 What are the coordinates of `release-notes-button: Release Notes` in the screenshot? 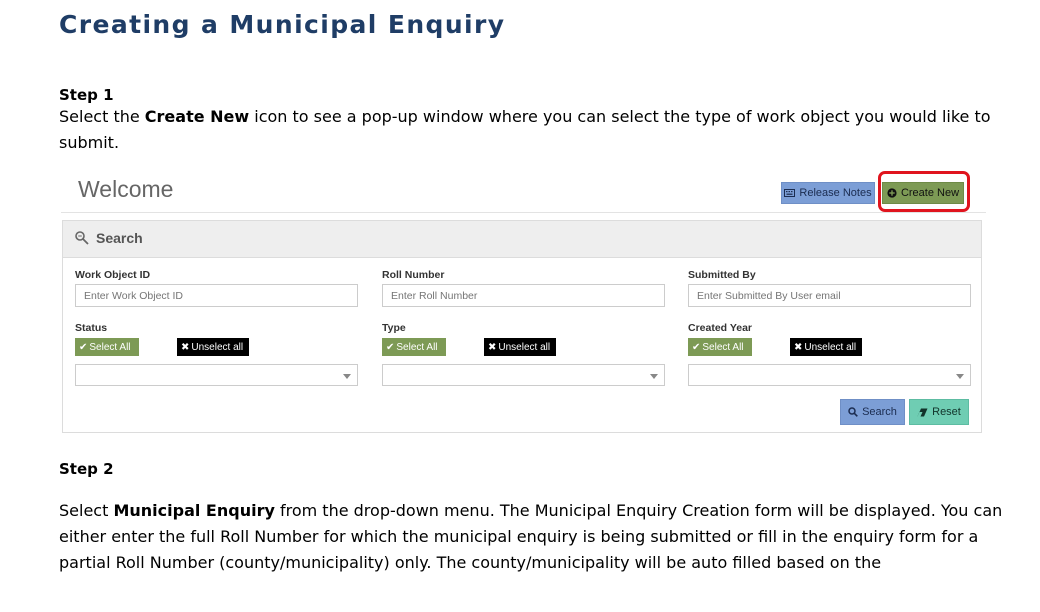 It's located at (828, 193).